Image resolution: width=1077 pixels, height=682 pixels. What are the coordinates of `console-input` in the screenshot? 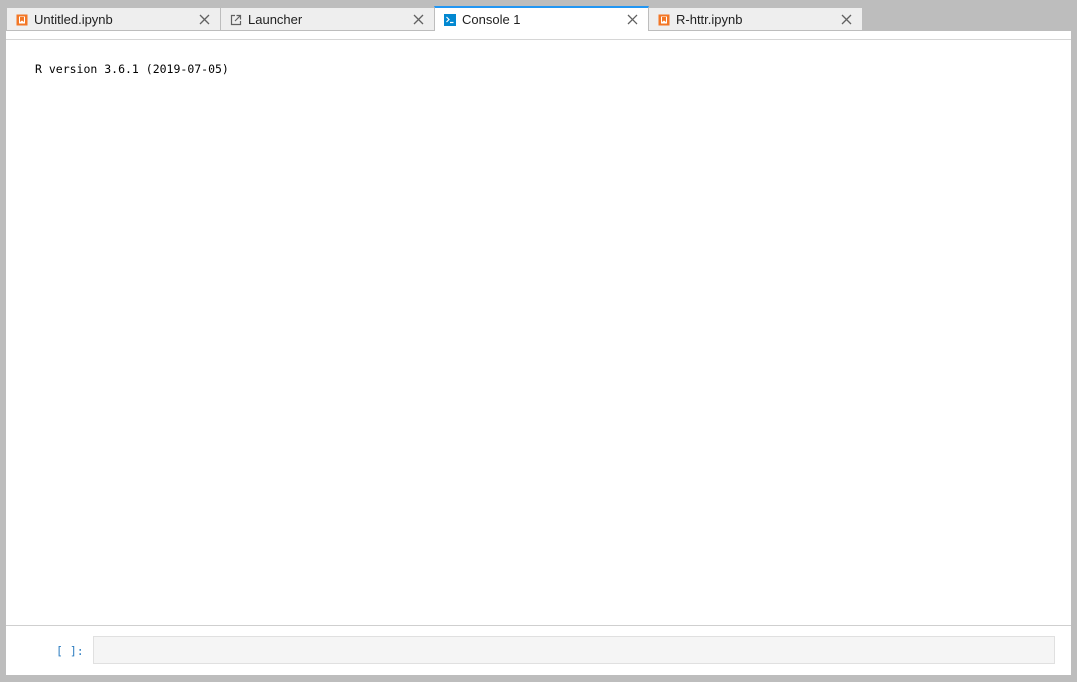 It's located at (574, 650).